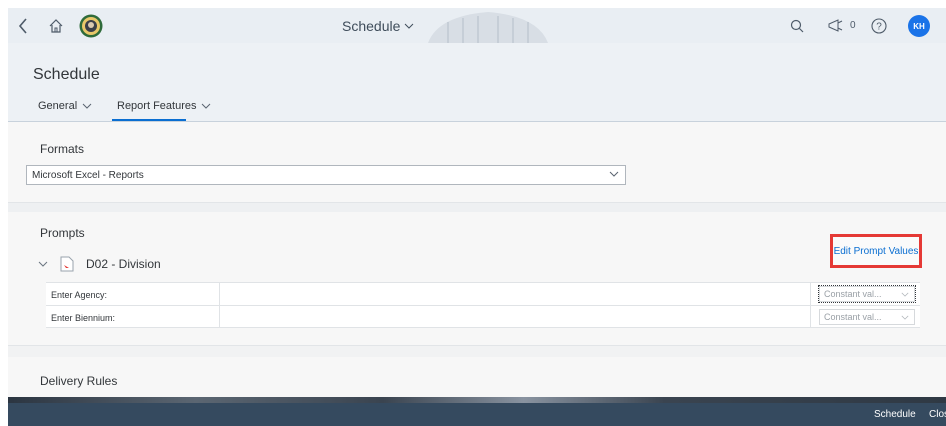  What do you see at coordinates (88, 175) in the screenshot?
I see `format-select-value: Microsoft Excel - Reports` at bounding box center [88, 175].